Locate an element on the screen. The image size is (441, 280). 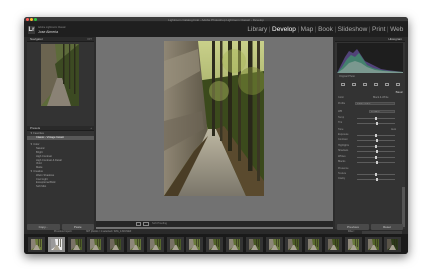
profile-dropdown: Adobe Color is located at coordinates (375, 103).